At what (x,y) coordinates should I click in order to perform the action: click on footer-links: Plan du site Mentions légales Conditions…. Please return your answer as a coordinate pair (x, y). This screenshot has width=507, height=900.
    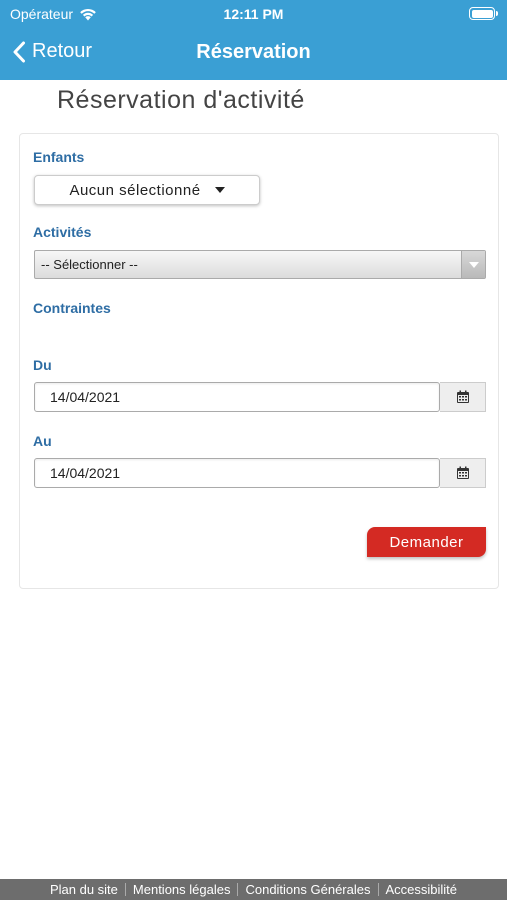
    Looking at the image, I should click on (253, 889).